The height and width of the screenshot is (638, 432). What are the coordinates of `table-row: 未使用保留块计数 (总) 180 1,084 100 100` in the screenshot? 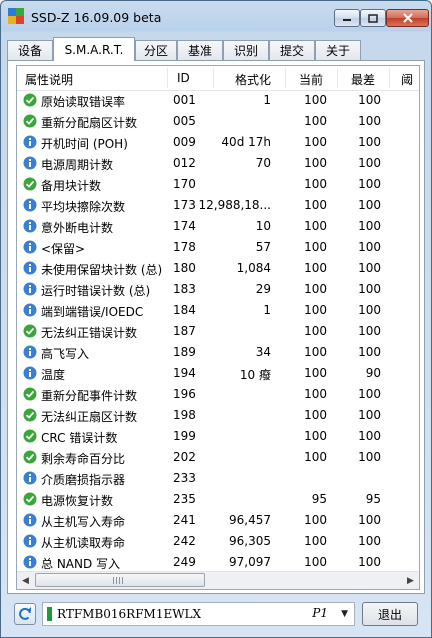 It's located at (218, 268).